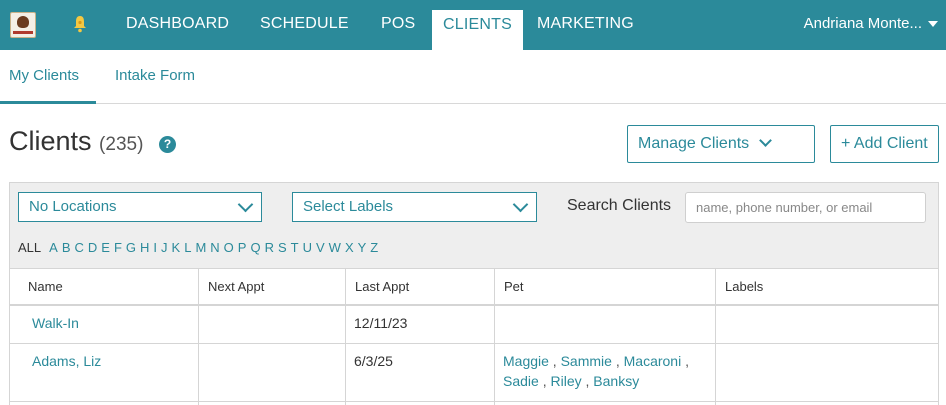  Describe the element at coordinates (419, 372) in the screenshot. I see `last-appt-cell: 6/3/25` at that location.